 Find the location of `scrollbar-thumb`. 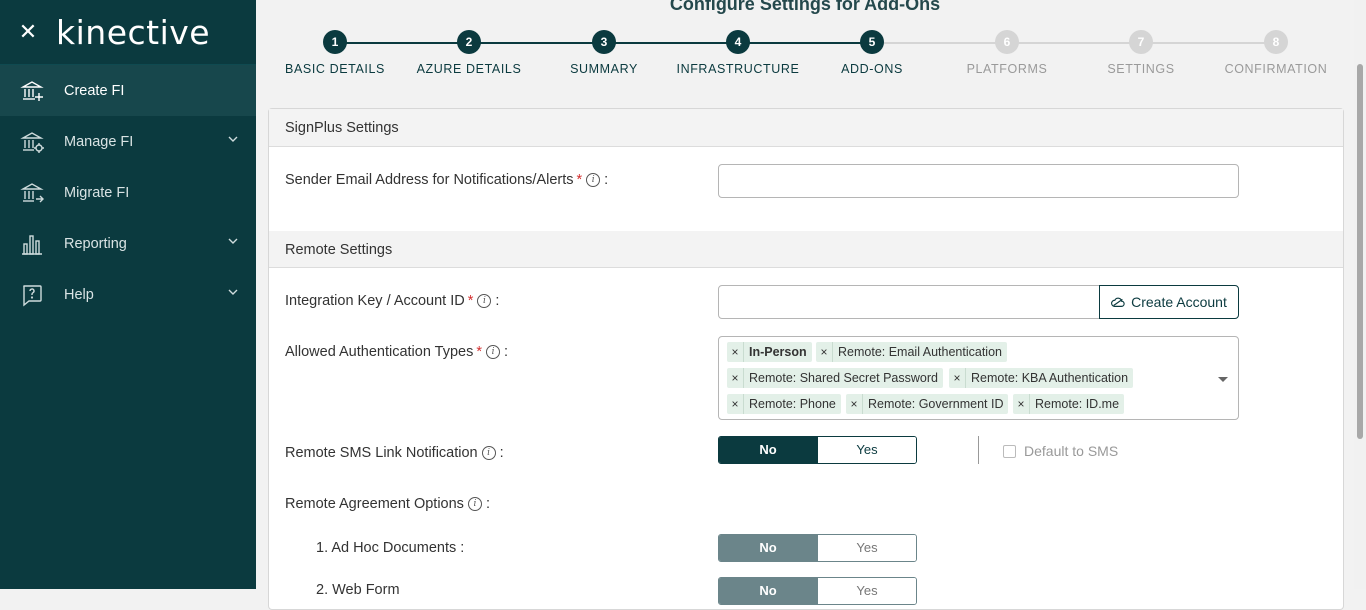

scrollbar-thumb is located at coordinates (1360, 251).